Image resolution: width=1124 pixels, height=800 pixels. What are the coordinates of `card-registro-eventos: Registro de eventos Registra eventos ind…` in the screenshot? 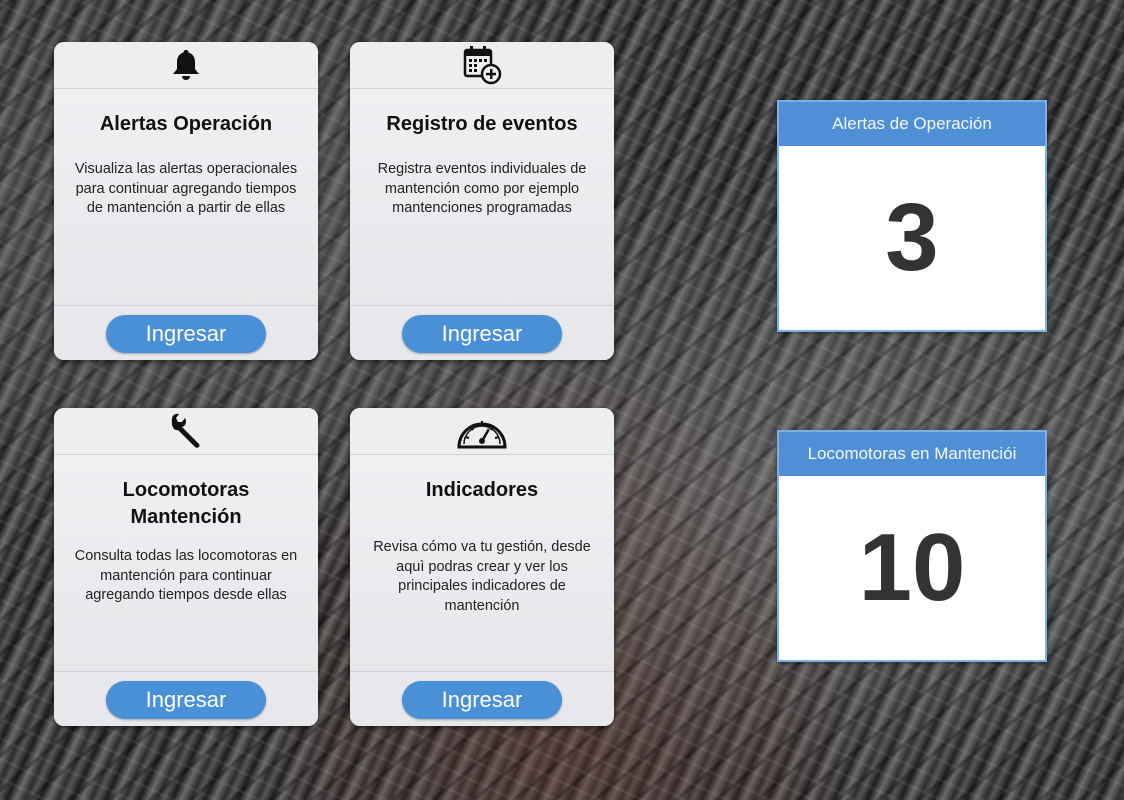 It's located at (482, 201).